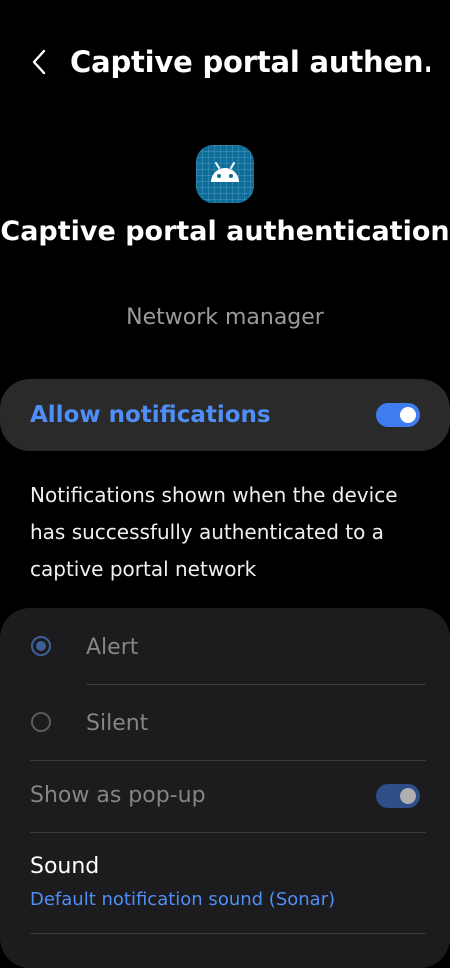  Describe the element at coordinates (225, 648) in the screenshot. I see `alert-option: Alert` at that location.